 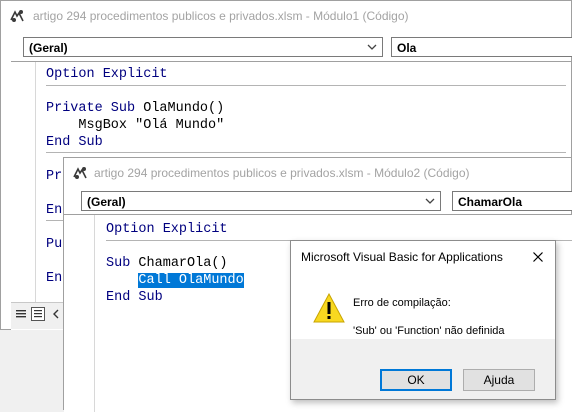 What do you see at coordinates (191, 280) in the screenshot?
I see `selected-text: Call OlaMundo` at bounding box center [191, 280].